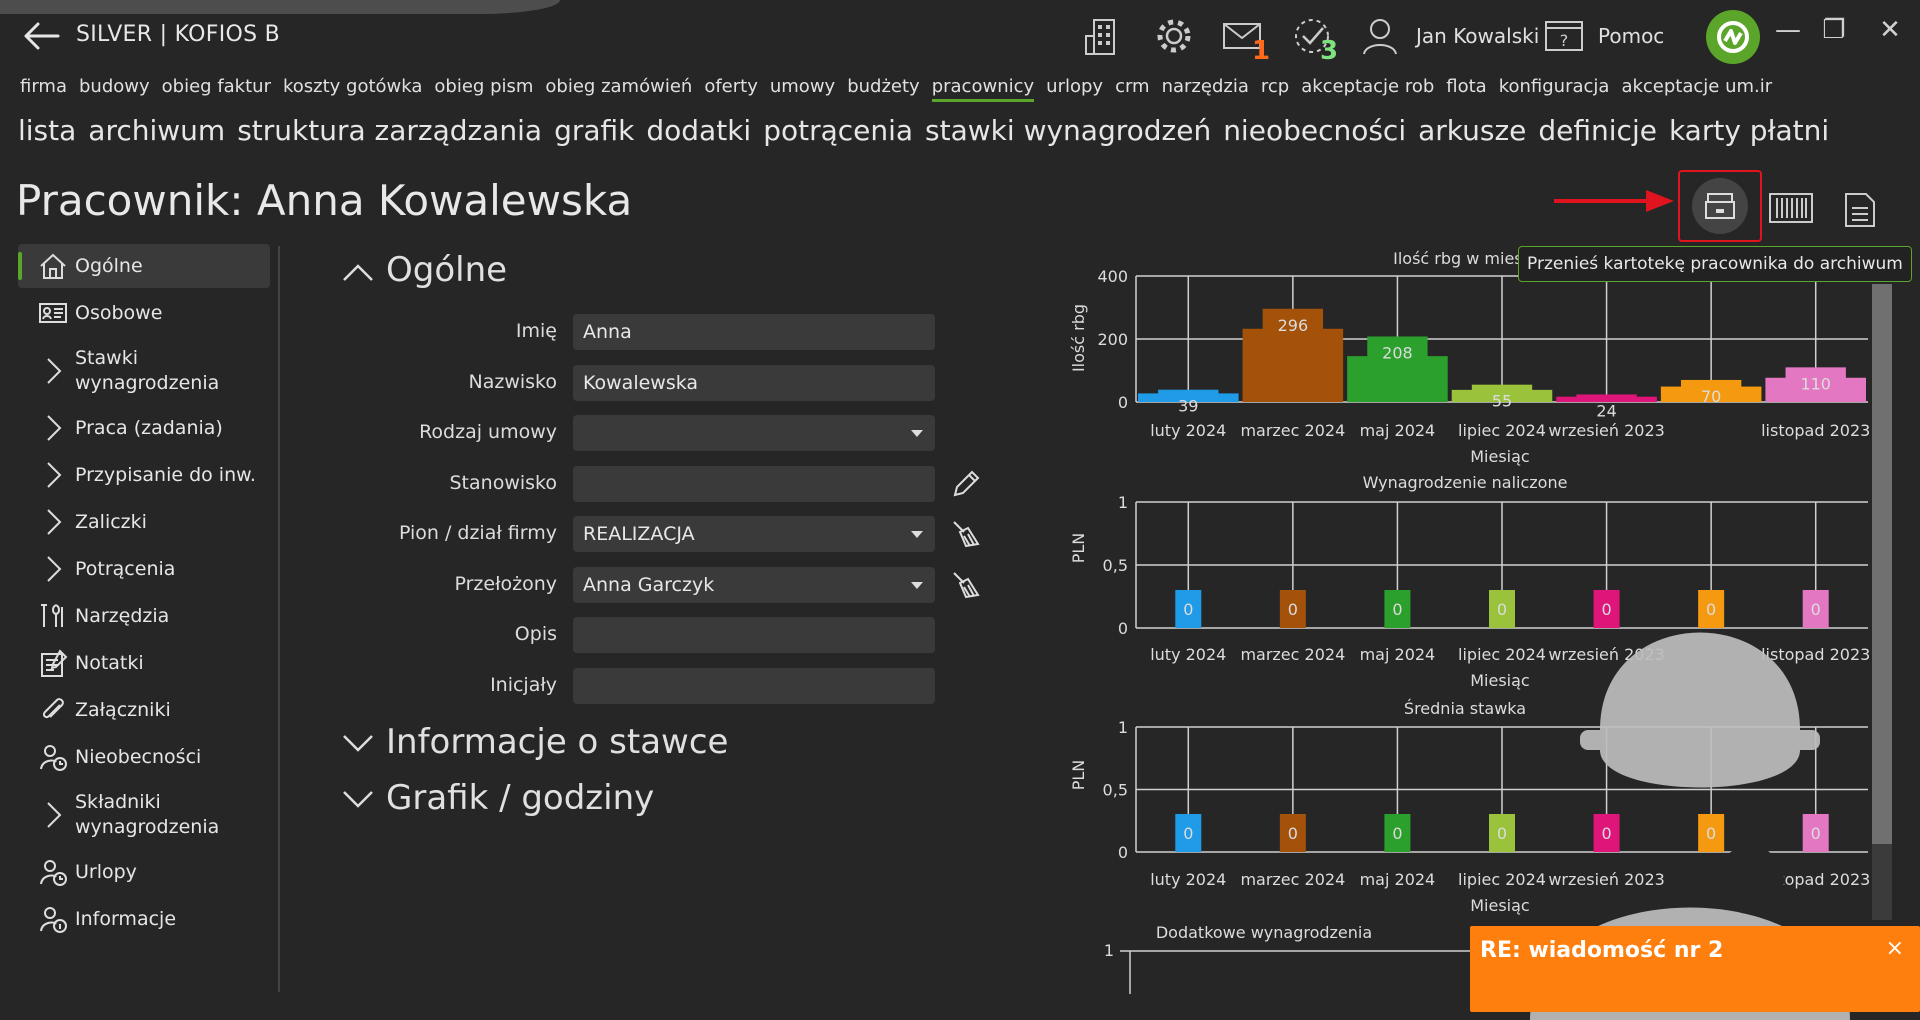 This screenshot has height=1020, width=1920. What do you see at coordinates (754, 433) in the screenshot?
I see `select-rodzaj-umowy` at bounding box center [754, 433].